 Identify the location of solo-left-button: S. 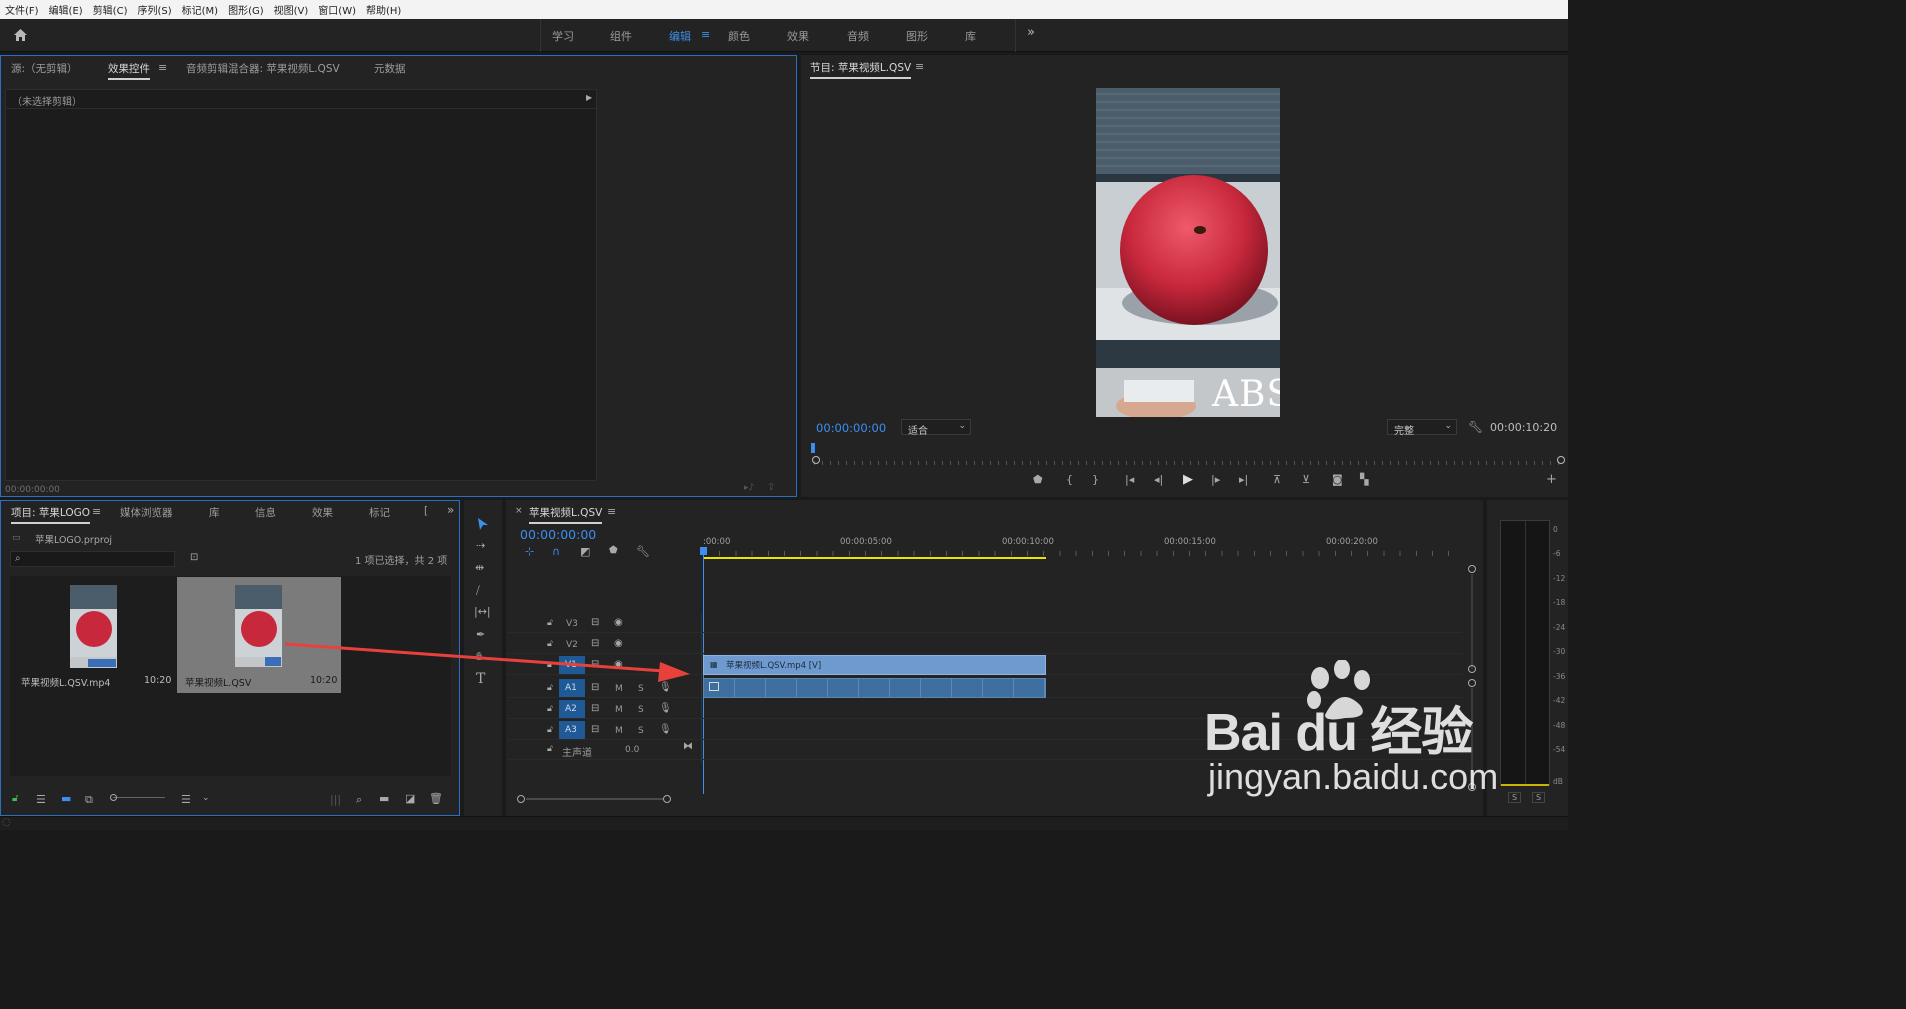
(1515, 797).